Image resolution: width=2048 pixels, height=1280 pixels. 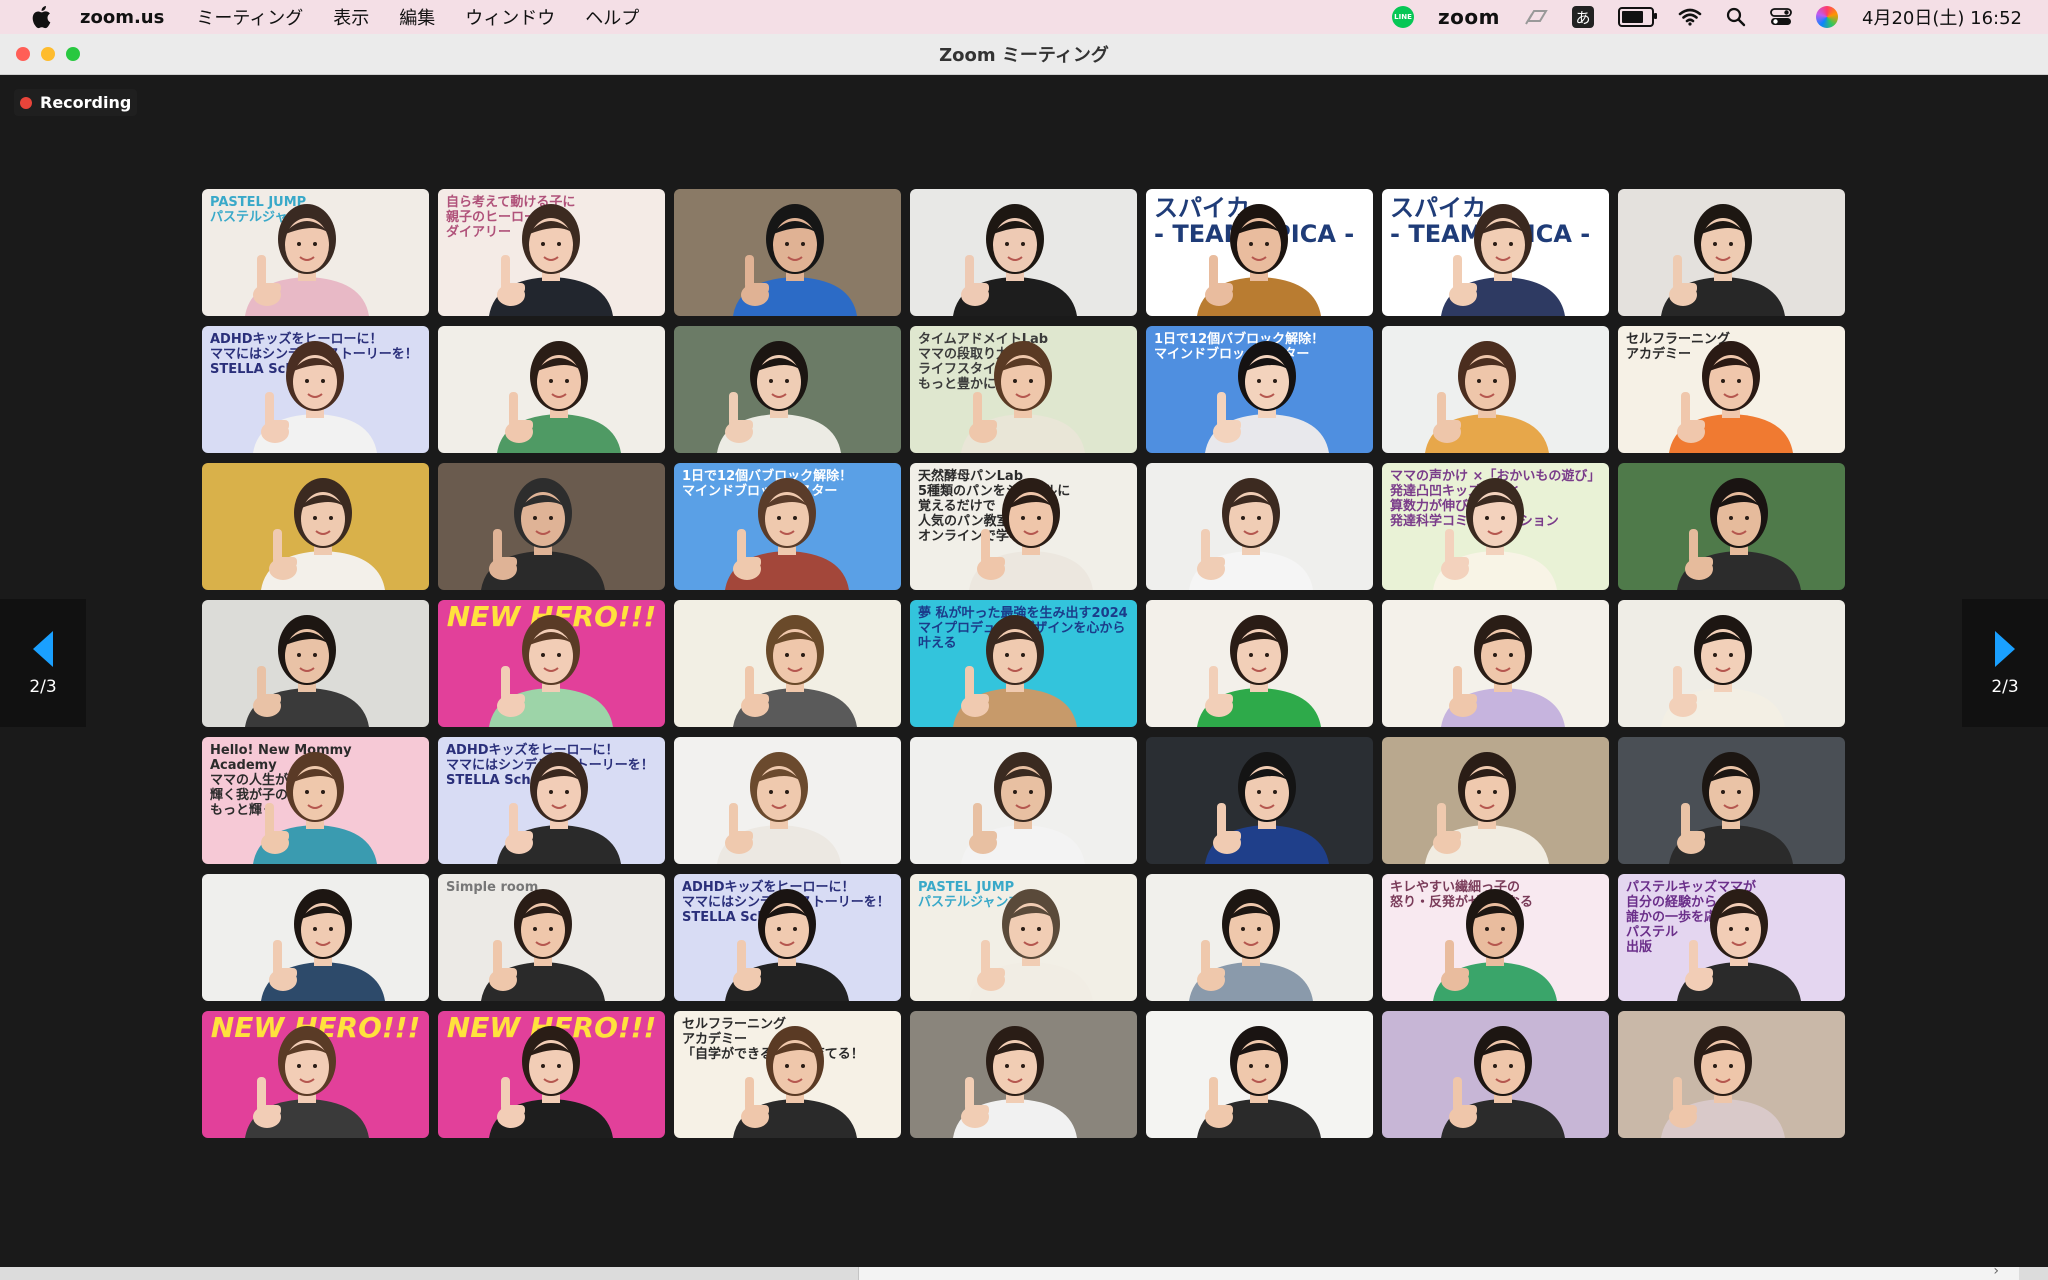 What do you see at coordinates (1469, 17) in the screenshot?
I see `zoom-status-icon: zoom` at bounding box center [1469, 17].